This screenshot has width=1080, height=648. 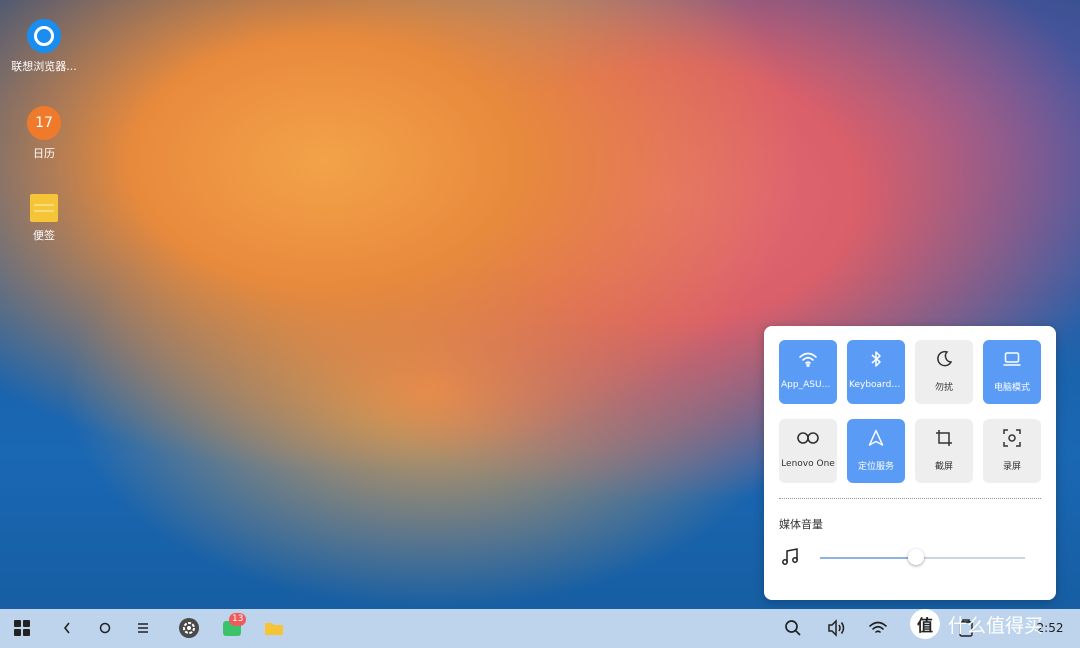 I want to click on start-button, so click(x=22, y=628).